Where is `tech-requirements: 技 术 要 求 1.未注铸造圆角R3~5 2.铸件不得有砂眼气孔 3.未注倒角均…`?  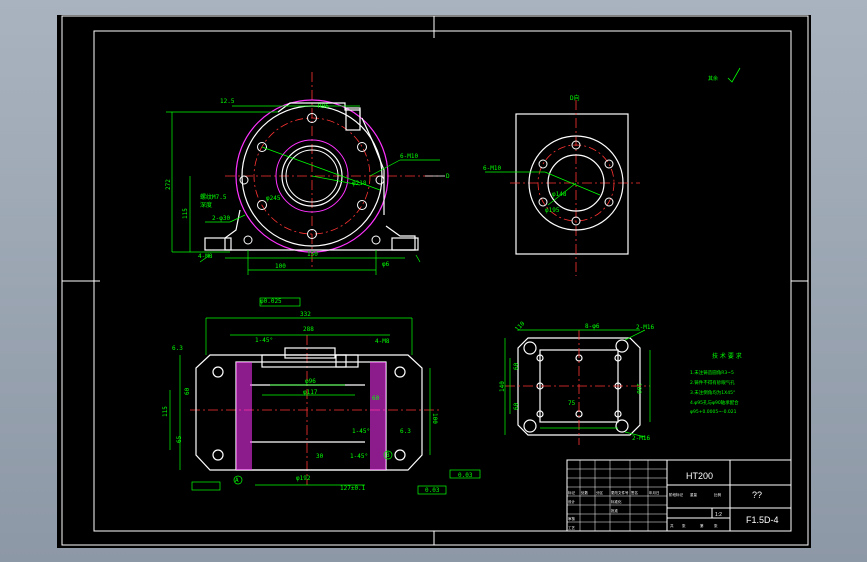 tech-requirements: 技 术 要 求 1.未注铸造圆角R3~5 2.铸件不得有砂眼气孔 3.未注倒角均… is located at coordinates (716, 383).